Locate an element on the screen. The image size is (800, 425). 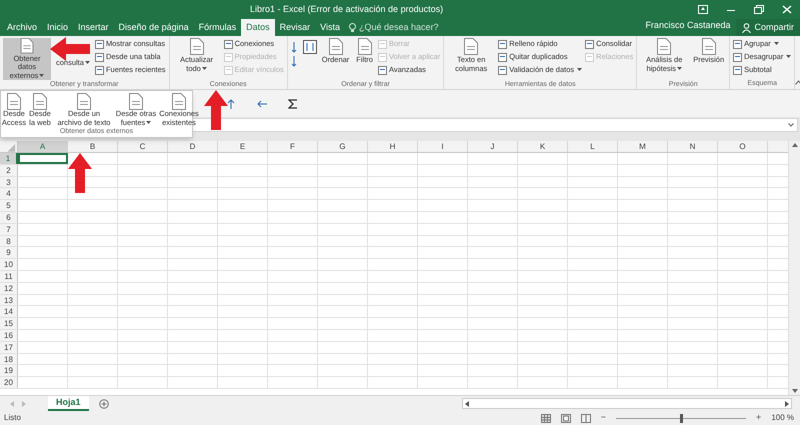
zoom-in-button: + is located at coordinates (759, 418).